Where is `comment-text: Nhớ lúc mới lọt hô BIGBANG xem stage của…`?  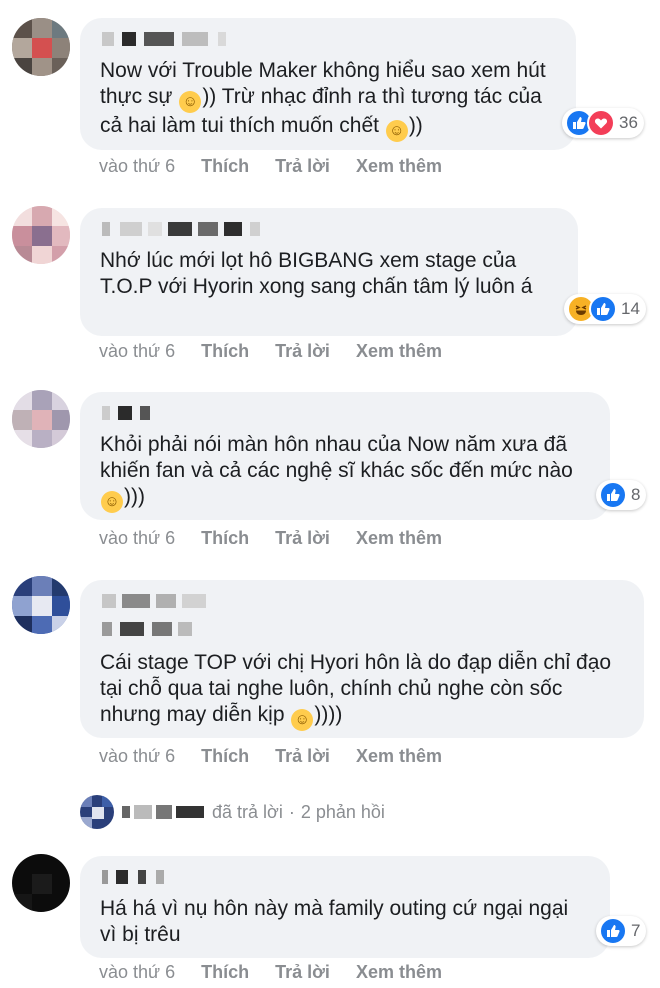 comment-text: Nhớ lúc mới lọt hô BIGBANG xem stage của… is located at coordinates (316, 273).